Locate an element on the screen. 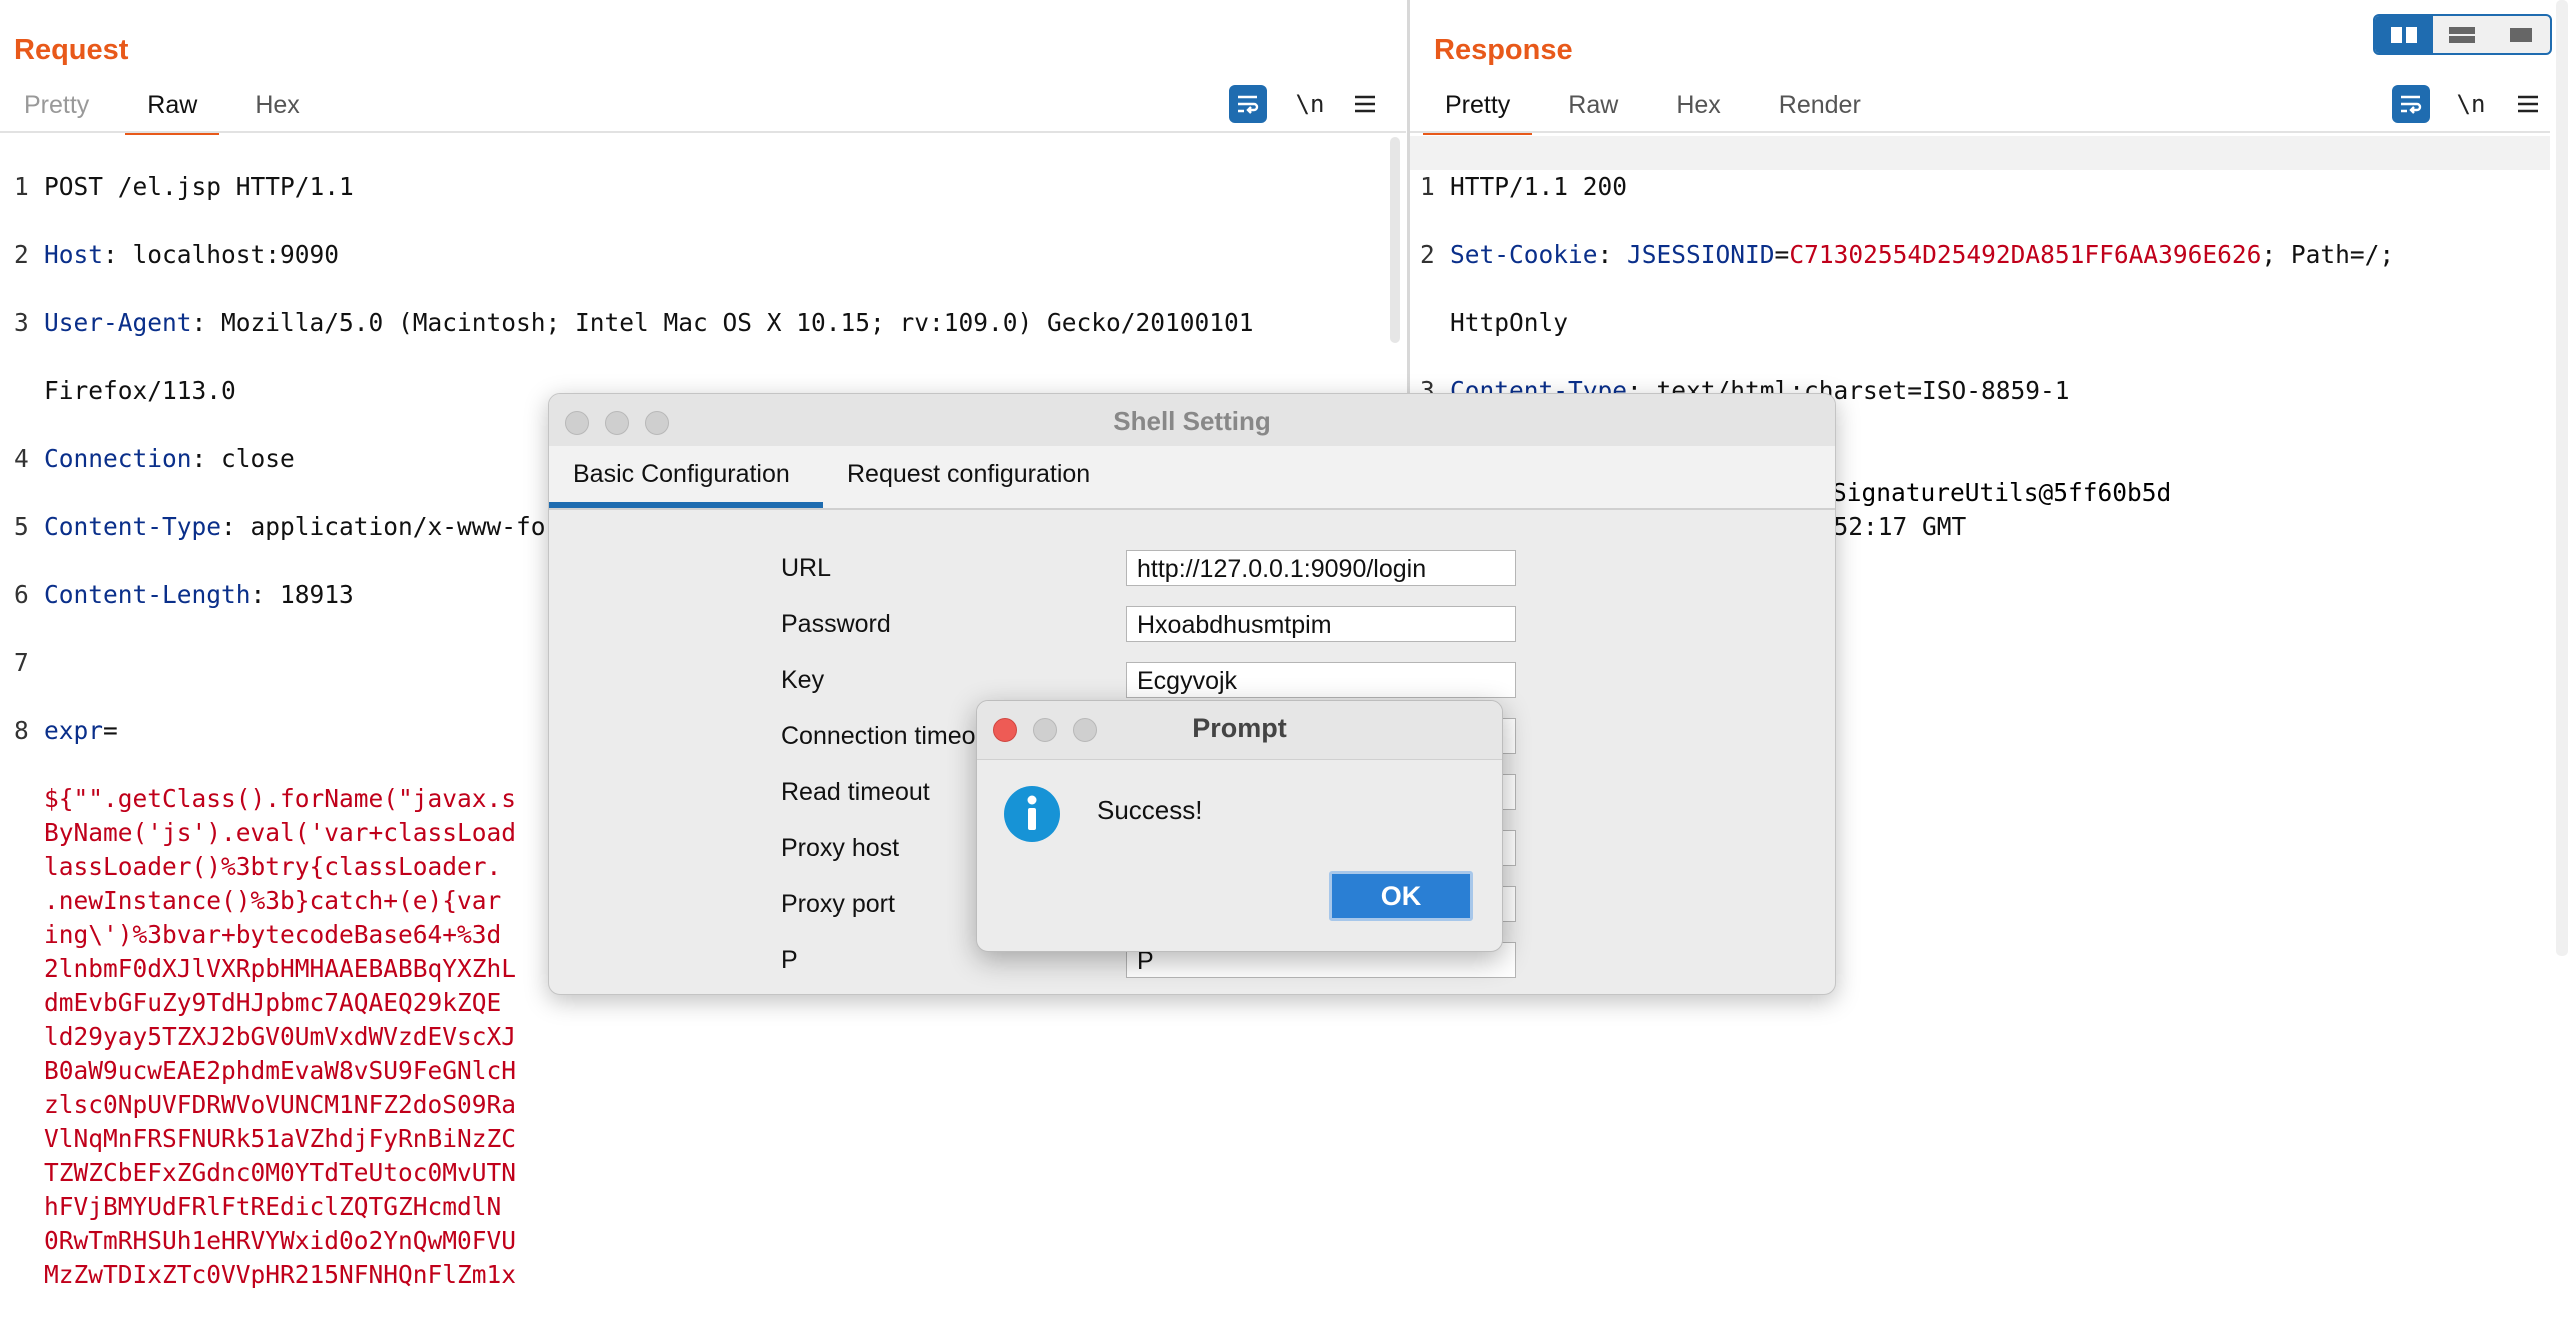  dialog-title: Shell Setting is located at coordinates (1192, 421).